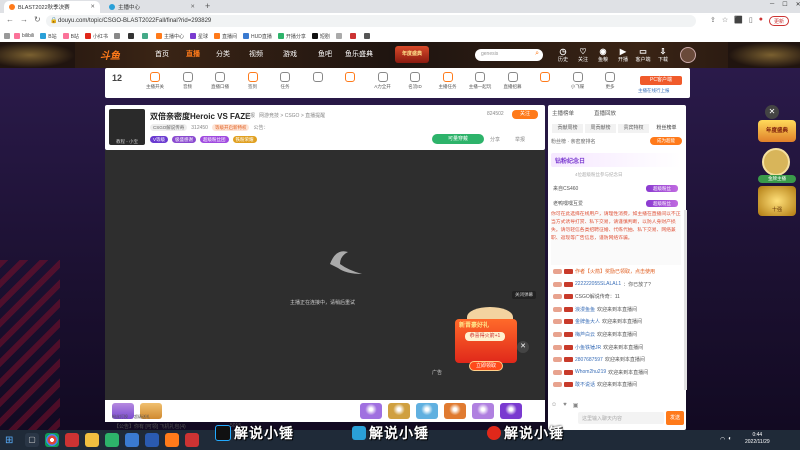 This screenshot has width=800, height=450. What do you see at coordinates (155, 81) in the screenshot?
I see `toolbar-item: 主播开关` at bounding box center [155, 81].